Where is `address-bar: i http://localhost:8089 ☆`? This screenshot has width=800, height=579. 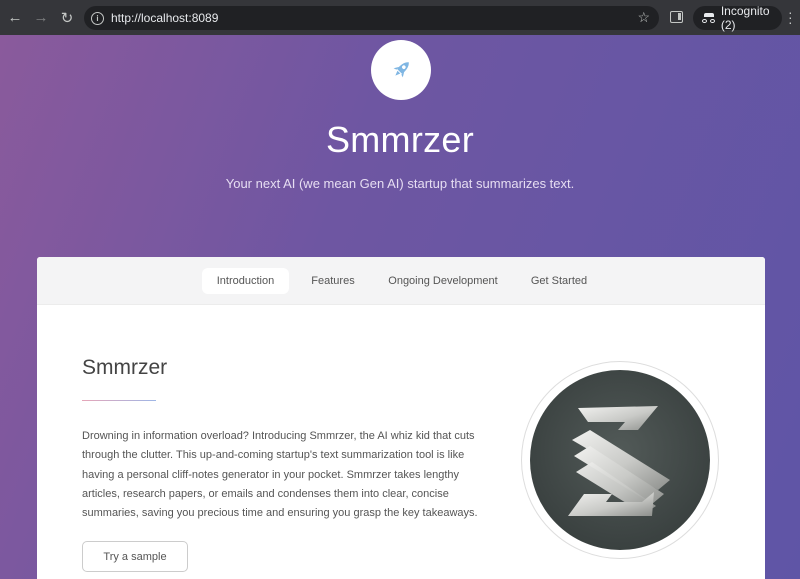
address-bar: i http://localhost:8089 ☆ is located at coordinates (371, 18).